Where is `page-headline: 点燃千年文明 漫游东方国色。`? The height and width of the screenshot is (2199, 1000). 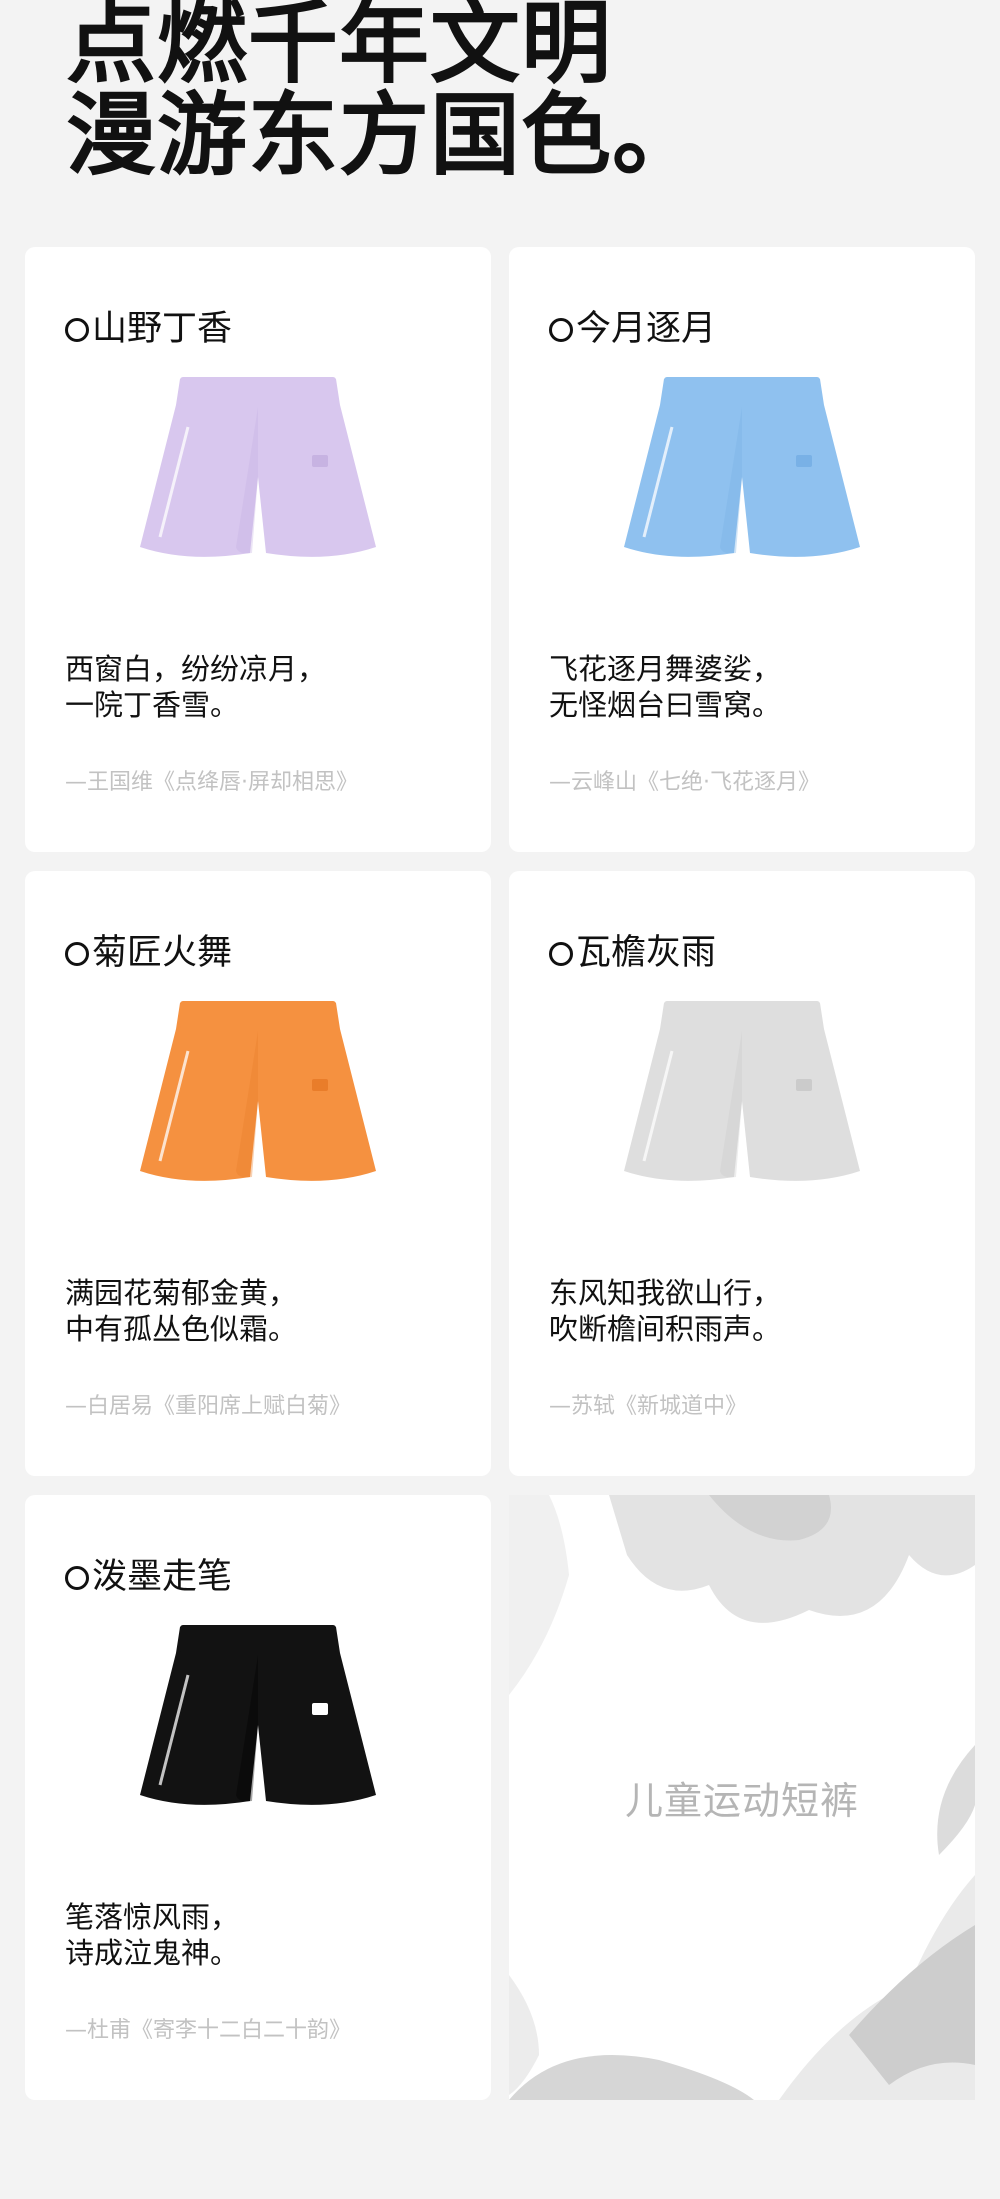
page-headline: 点燃千年文明 漫游东方国色。 is located at coordinates (384, 91).